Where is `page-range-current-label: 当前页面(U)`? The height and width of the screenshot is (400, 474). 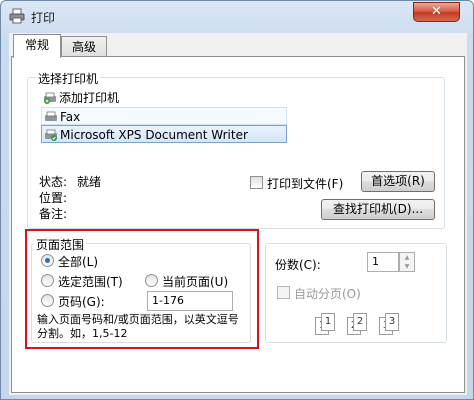
page-range-current-label: 当前页面(U) is located at coordinates (195, 282).